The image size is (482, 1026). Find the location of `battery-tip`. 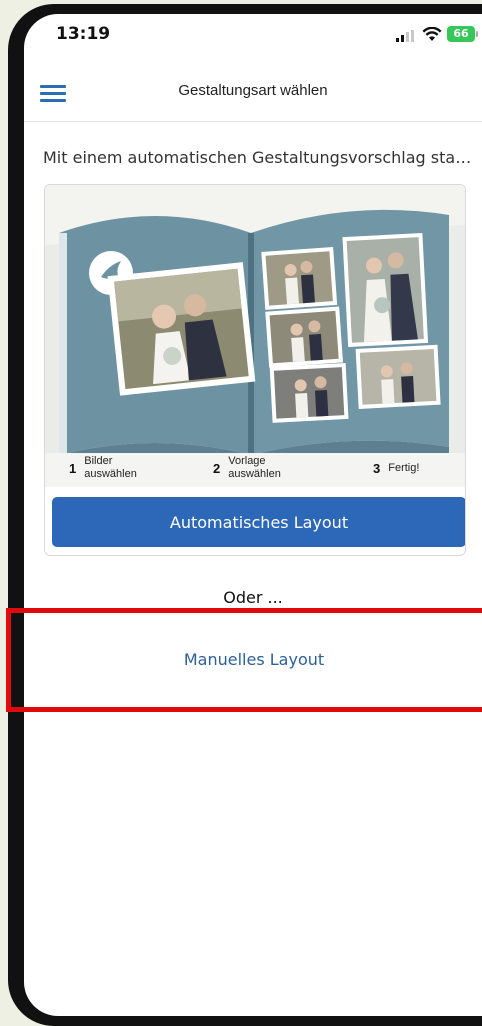

battery-tip is located at coordinates (477, 34).